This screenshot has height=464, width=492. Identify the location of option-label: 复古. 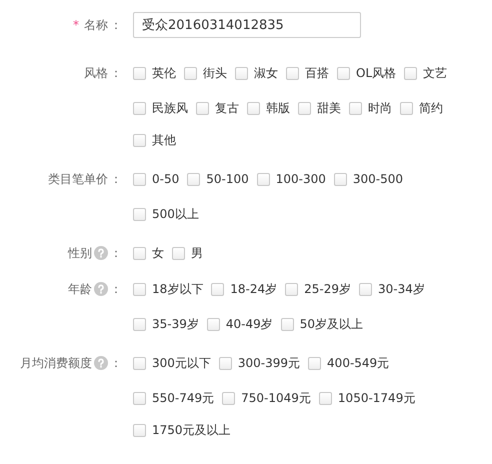
(227, 108).